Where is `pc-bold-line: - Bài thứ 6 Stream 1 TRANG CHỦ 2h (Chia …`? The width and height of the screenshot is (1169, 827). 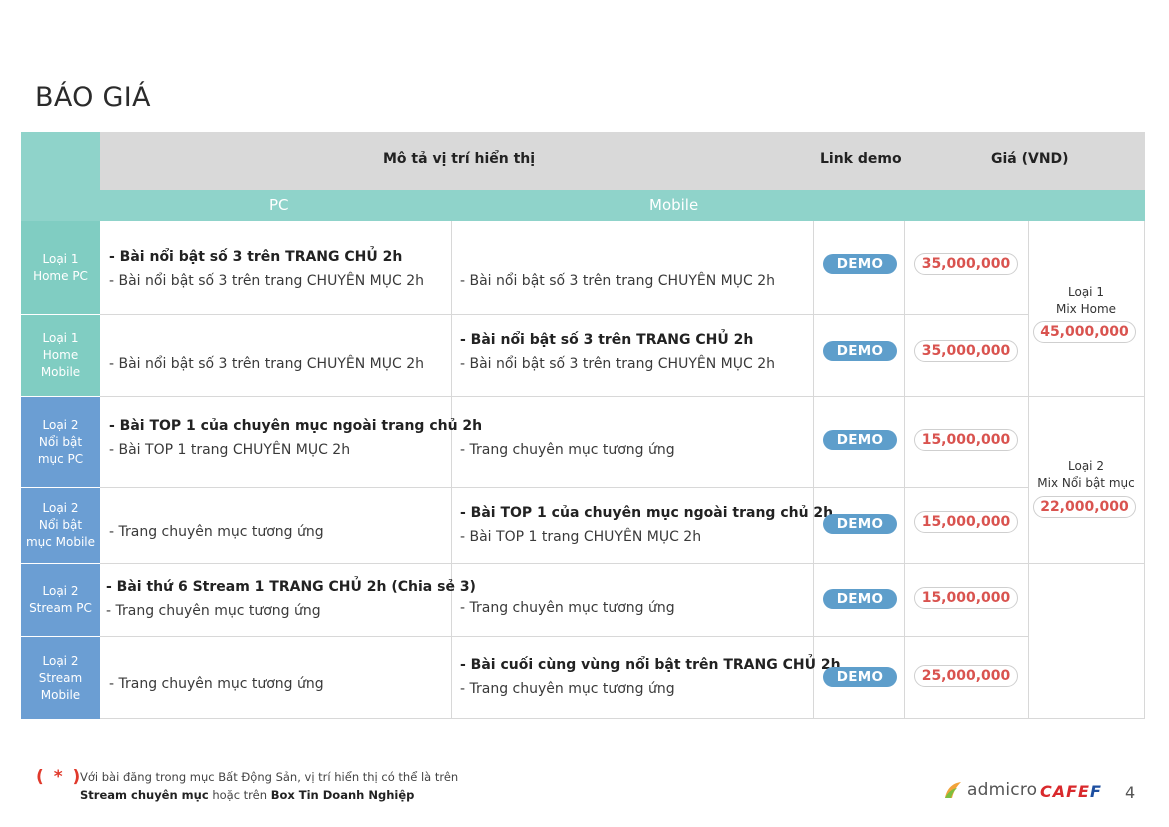 pc-bold-line: - Bài thứ 6 Stream 1 TRANG CHỦ 2h (Chia … is located at coordinates (291, 587).